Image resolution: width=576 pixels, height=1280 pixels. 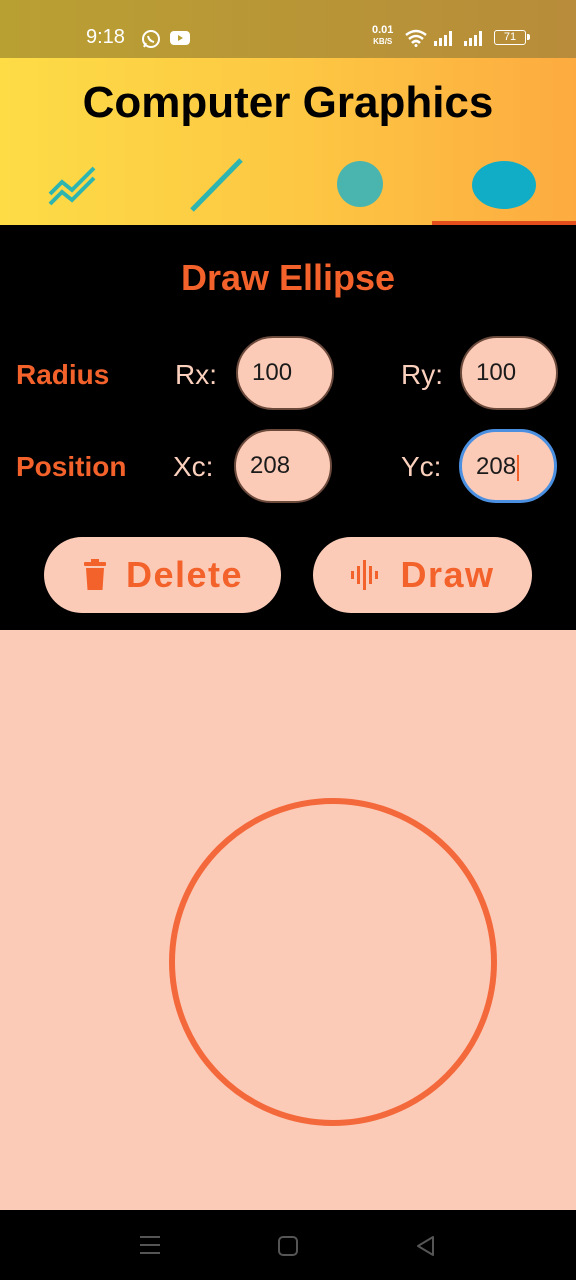 What do you see at coordinates (180, 38) in the screenshot?
I see `youtube-icon` at bounding box center [180, 38].